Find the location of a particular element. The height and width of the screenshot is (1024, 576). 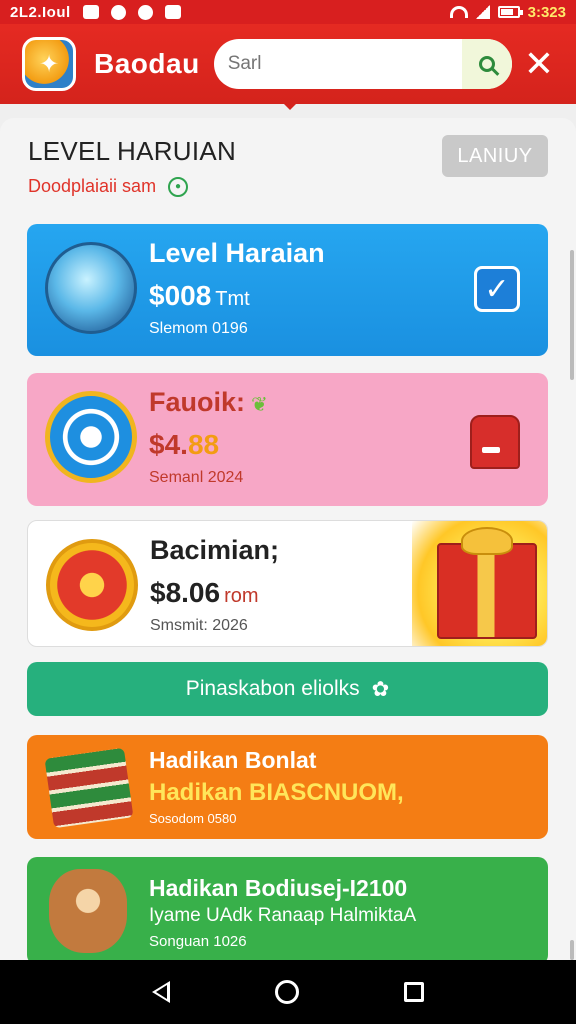

target-badge-icon is located at coordinates (91, 437).